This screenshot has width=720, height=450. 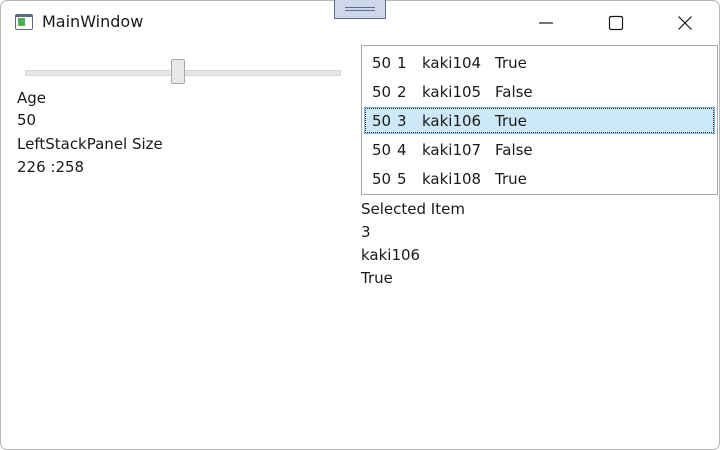 What do you see at coordinates (24, 22) in the screenshot?
I see `app-window-icon` at bounding box center [24, 22].